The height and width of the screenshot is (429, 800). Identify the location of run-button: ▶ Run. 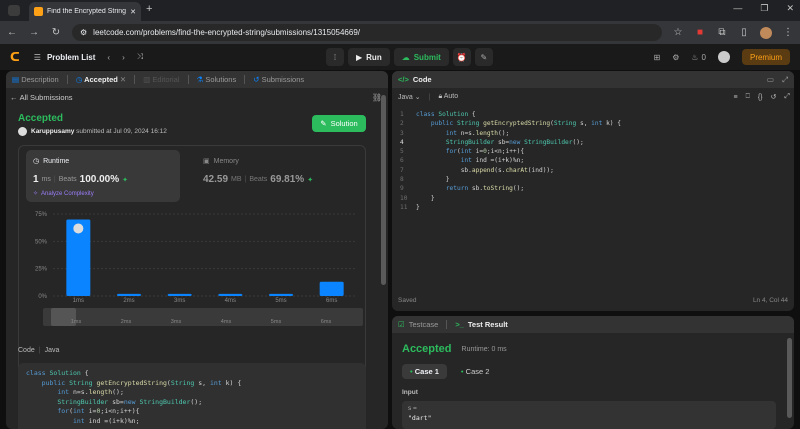
(369, 57).